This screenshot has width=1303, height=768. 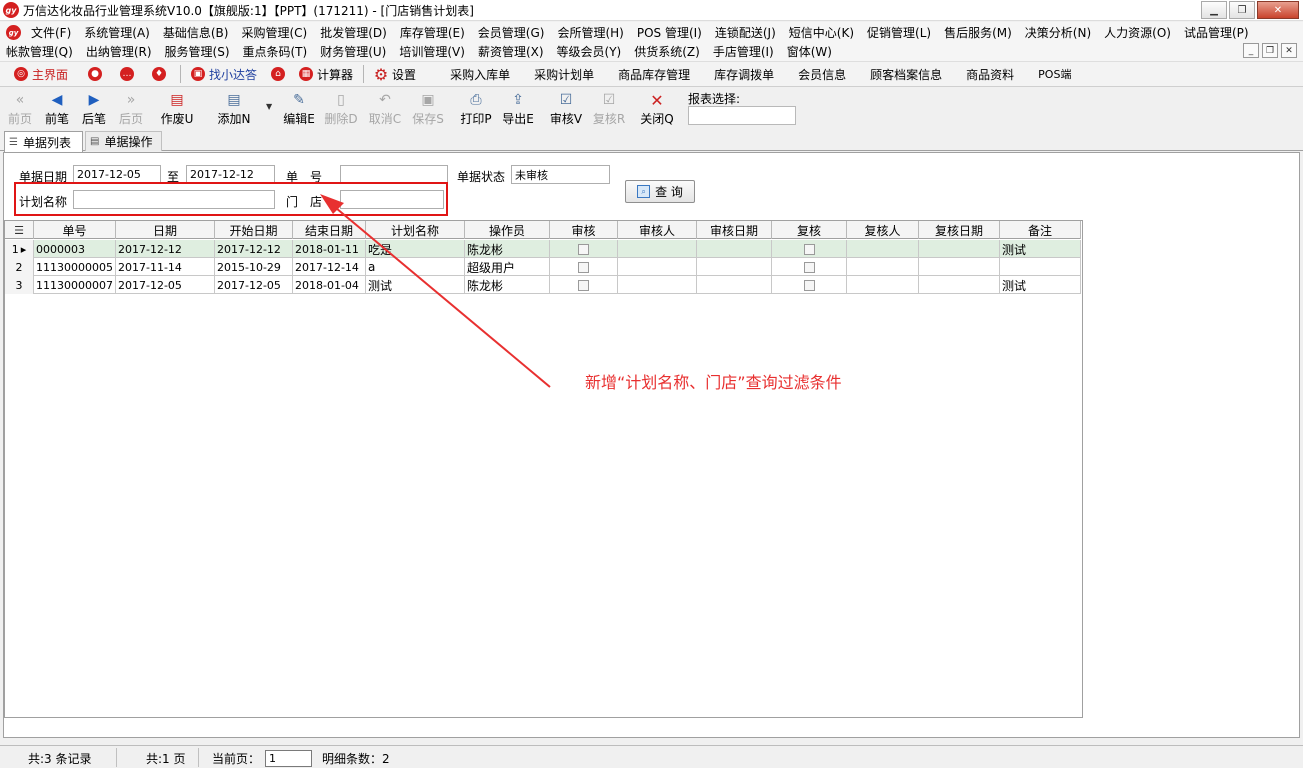 I want to click on menu-item-row1-7: 会所管理(H), so click(x=590, y=32).